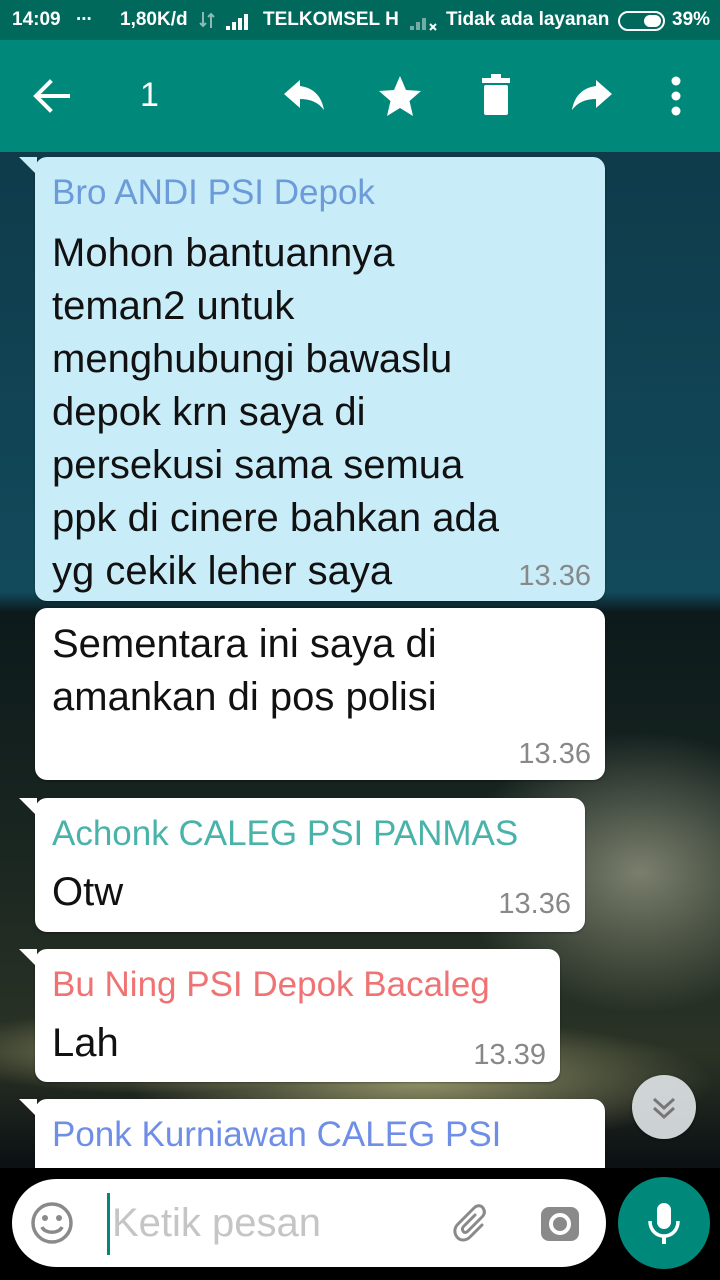 The height and width of the screenshot is (1280, 720). What do you see at coordinates (289, 1015) in the screenshot?
I see `message-bubble: Bu Ning PSI Depok Bacaleg Lah 13.39` at bounding box center [289, 1015].